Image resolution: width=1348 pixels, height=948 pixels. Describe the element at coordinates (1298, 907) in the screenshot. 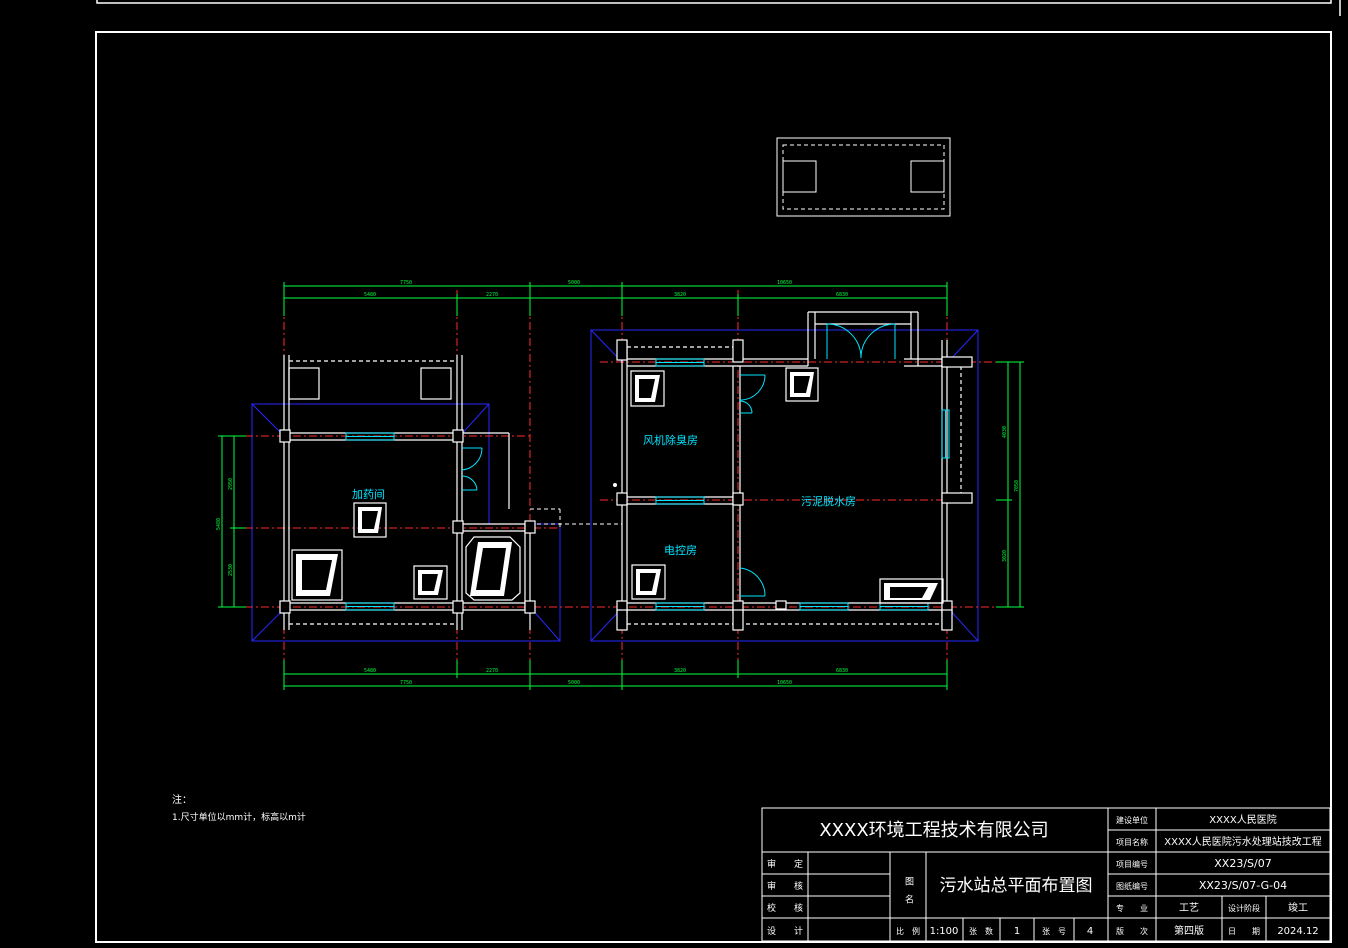

I see `design-stage-value: 竣工` at that location.